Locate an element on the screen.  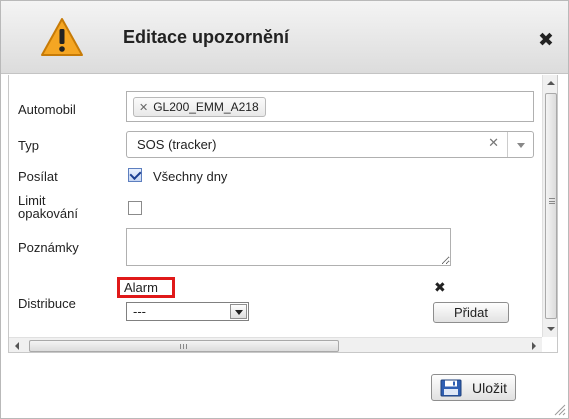
remove-distribution-icon: ✖ is located at coordinates (440, 287).